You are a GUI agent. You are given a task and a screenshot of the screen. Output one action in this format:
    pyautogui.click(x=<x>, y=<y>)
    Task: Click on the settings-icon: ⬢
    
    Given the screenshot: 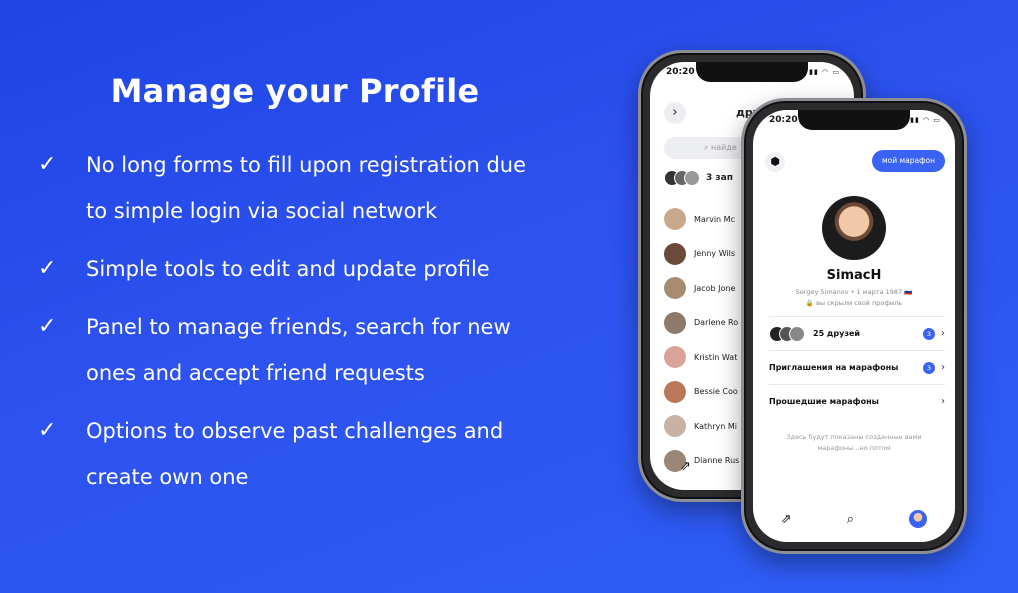 What is the action you would take?
    pyautogui.click(x=775, y=162)
    